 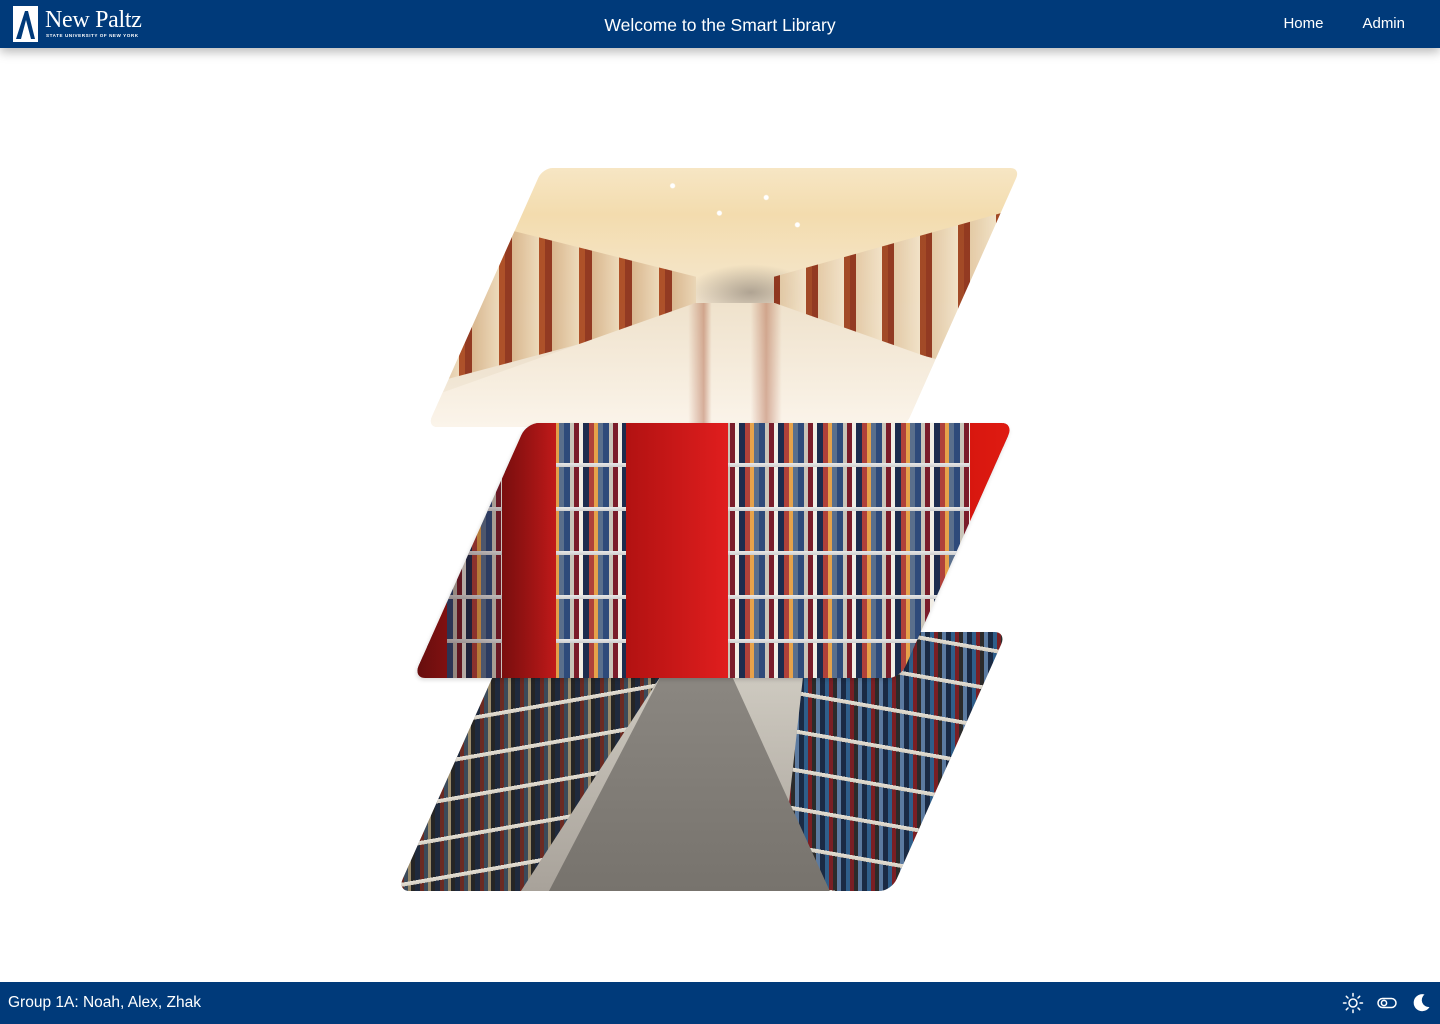 I want to click on nav-home-link: Home, so click(x=1303, y=24).